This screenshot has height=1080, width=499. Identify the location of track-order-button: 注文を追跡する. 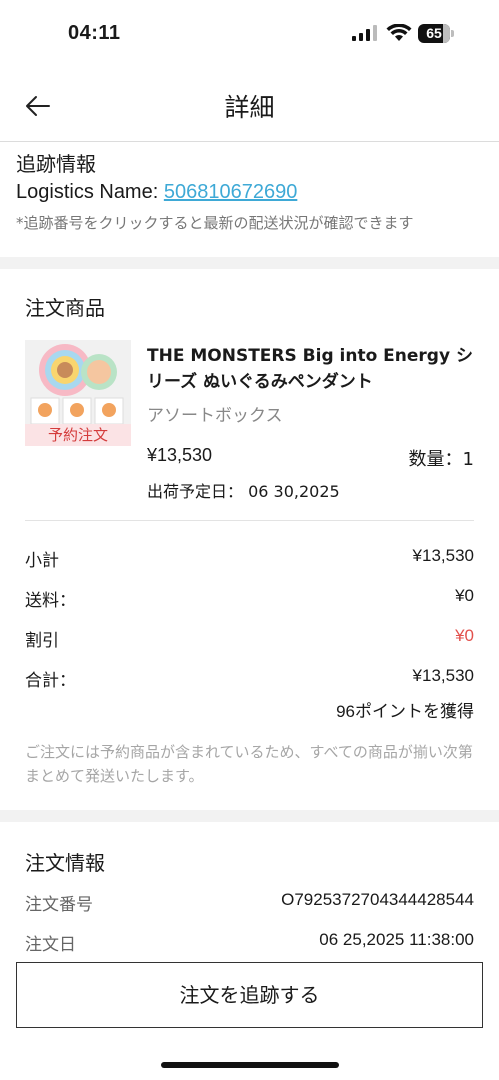
(249, 995).